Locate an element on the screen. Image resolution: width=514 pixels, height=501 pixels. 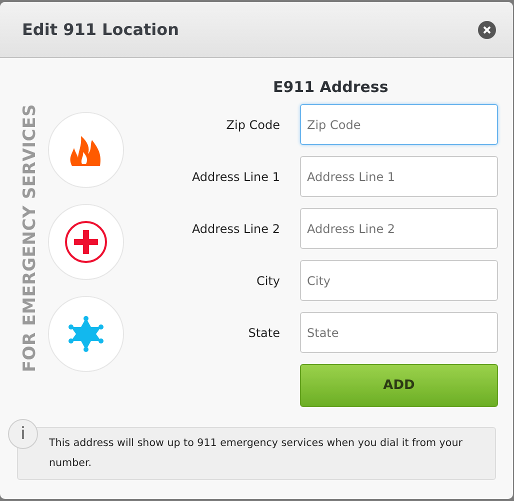
input-field: State is located at coordinates (399, 332).